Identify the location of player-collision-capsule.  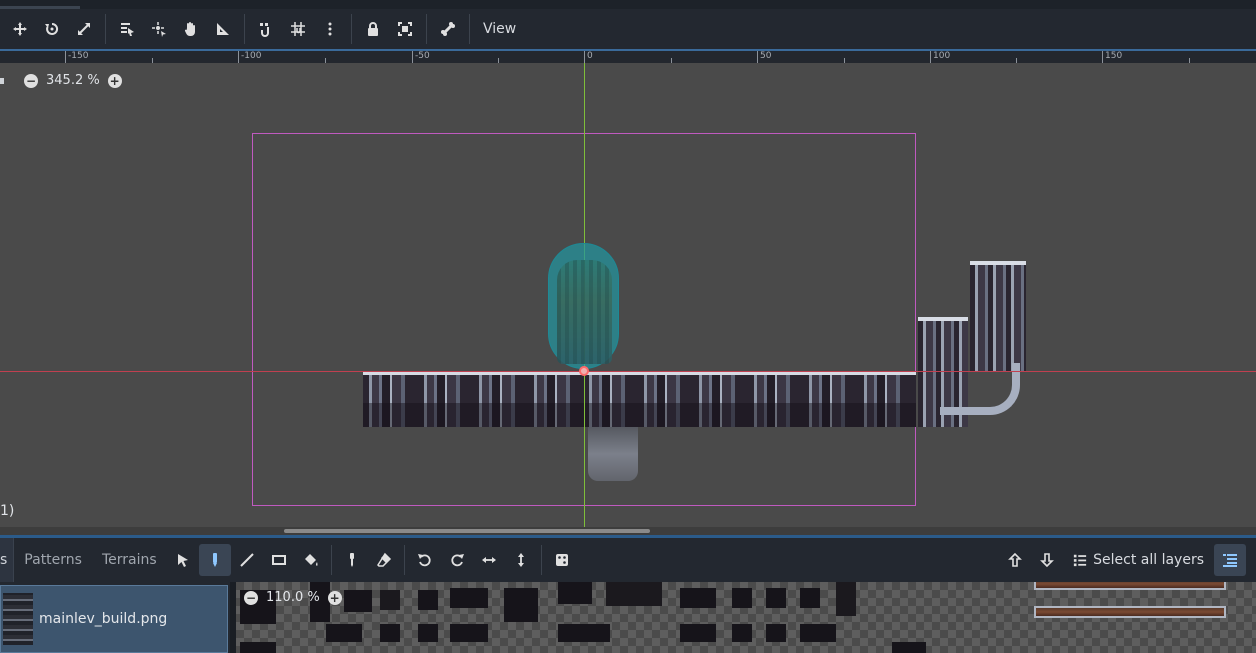
(583, 306).